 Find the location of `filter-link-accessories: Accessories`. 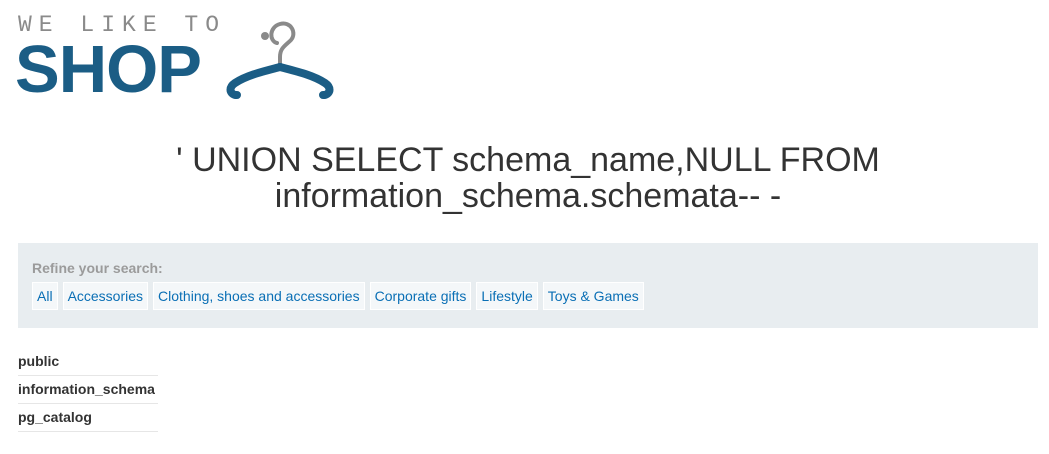

filter-link-accessories: Accessories is located at coordinates (105, 296).